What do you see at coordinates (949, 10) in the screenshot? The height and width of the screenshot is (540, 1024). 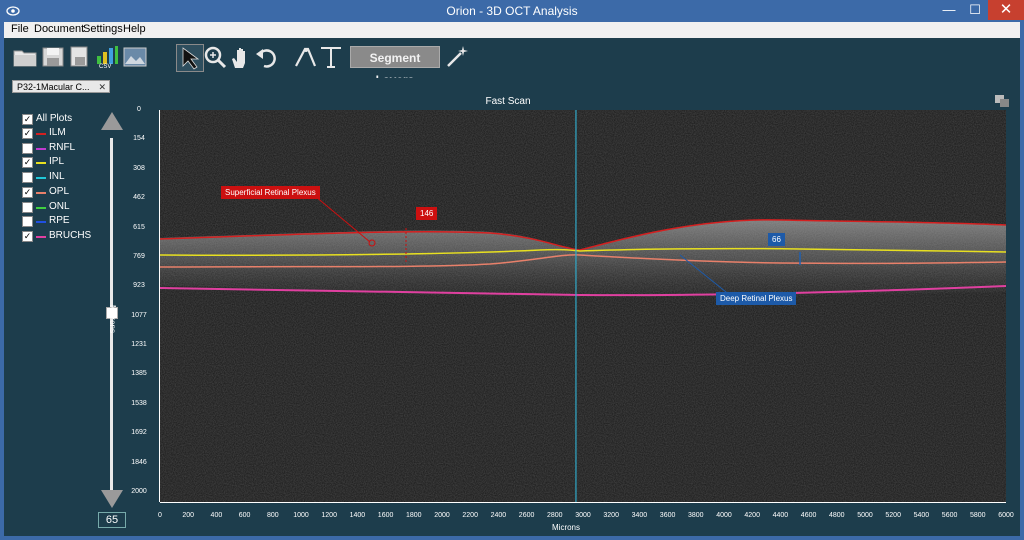 I see `minimize-button: —` at bounding box center [949, 10].